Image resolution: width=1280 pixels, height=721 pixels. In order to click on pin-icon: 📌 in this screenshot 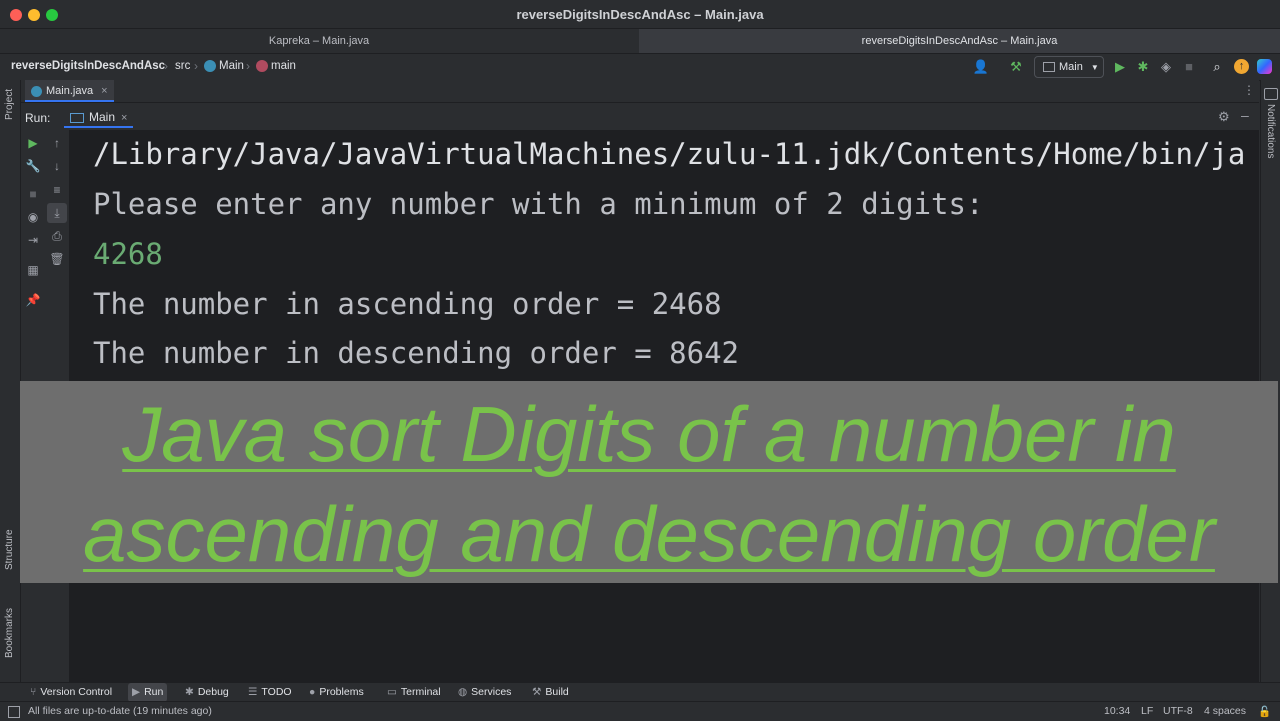, I will do `click(33, 300)`.